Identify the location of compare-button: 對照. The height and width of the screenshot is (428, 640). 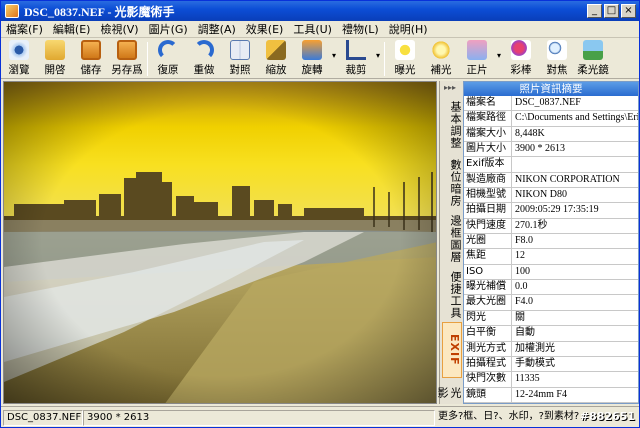
(240, 59).